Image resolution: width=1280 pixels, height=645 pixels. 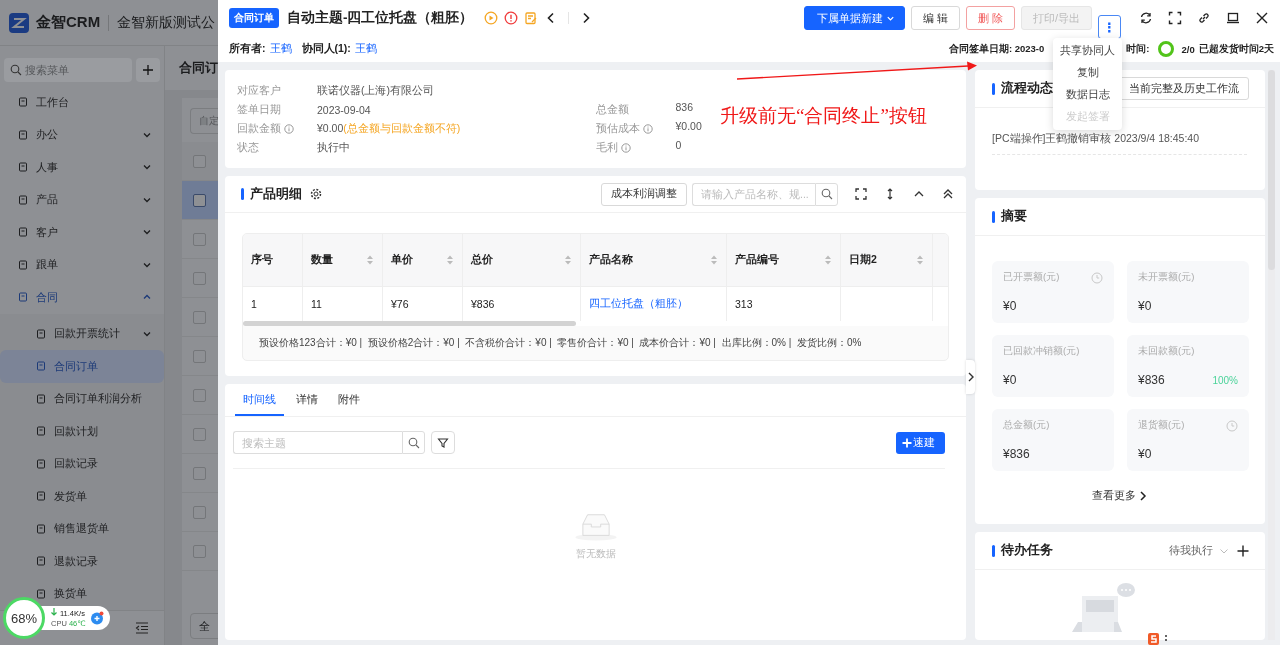 I want to click on sign-date-text: 合同签单日期: 2023-0, so click(x=996, y=49).